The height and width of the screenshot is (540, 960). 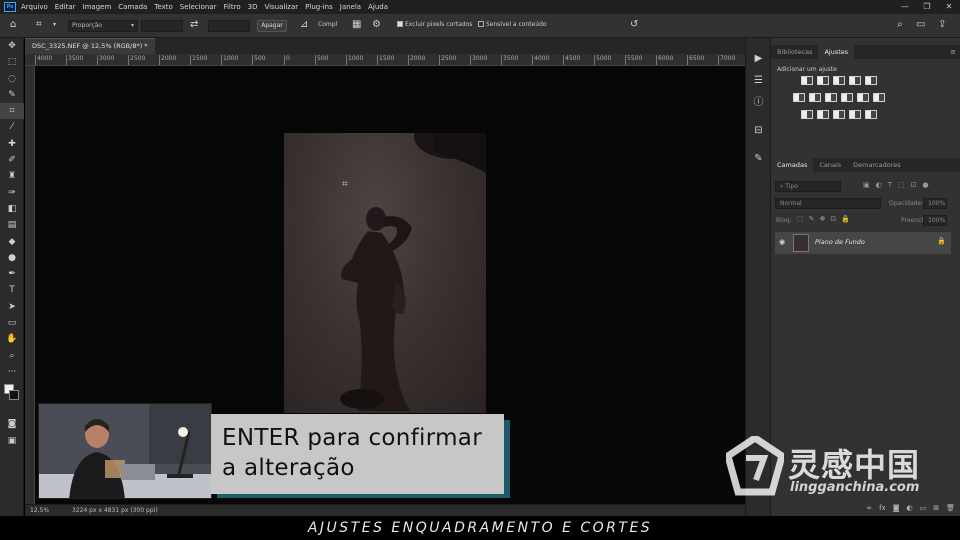 I want to click on photo-filter-icon, so click(x=847, y=97).